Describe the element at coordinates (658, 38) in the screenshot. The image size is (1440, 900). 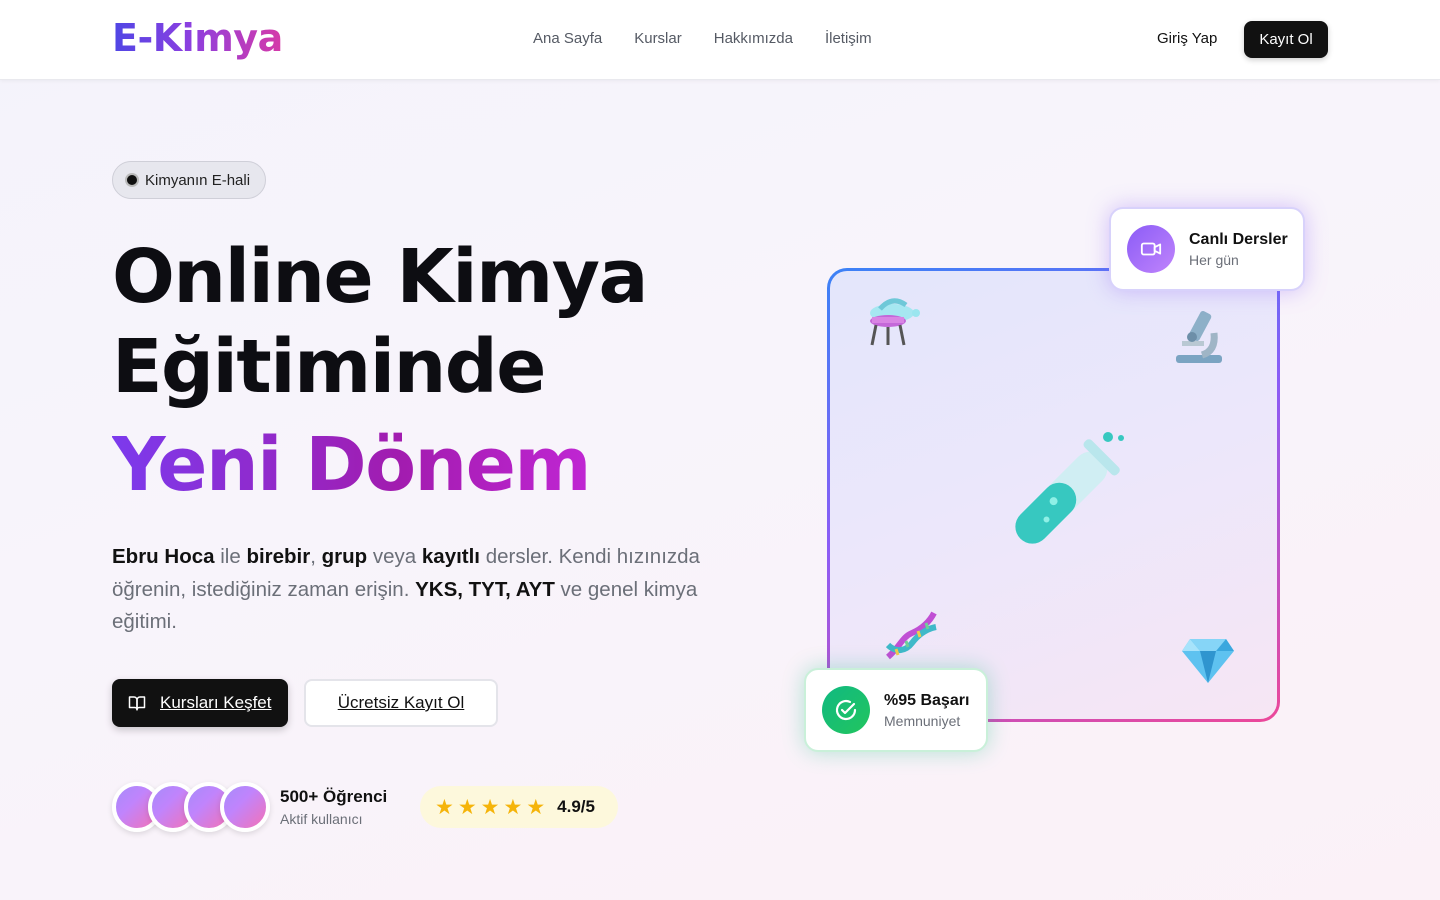
I see `nav-link-courses: Kurslar` at that location.